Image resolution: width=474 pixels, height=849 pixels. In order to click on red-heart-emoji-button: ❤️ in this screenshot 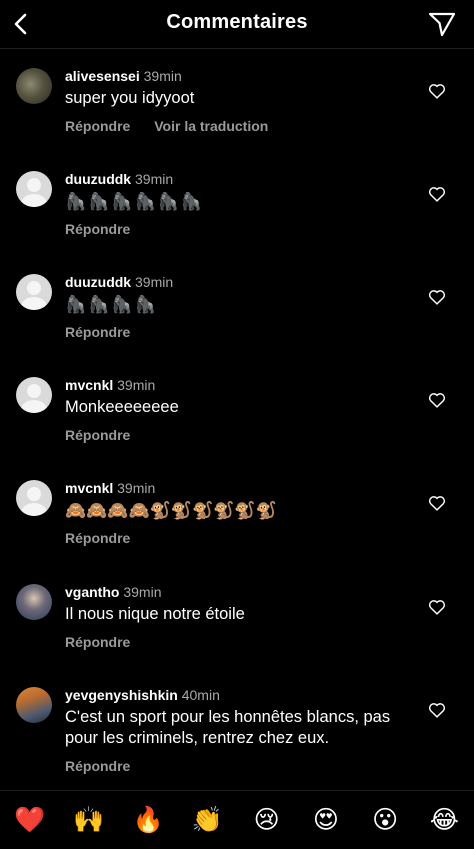, I will do `click(30, 820)`.